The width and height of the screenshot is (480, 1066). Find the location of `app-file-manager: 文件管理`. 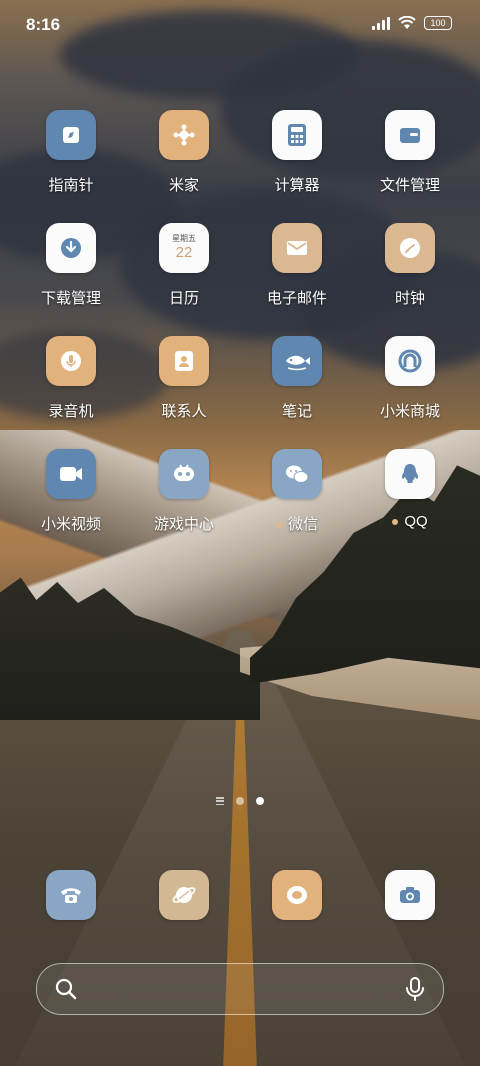

app-file-manager: 文件管理 is located at coordinates (410, 152).